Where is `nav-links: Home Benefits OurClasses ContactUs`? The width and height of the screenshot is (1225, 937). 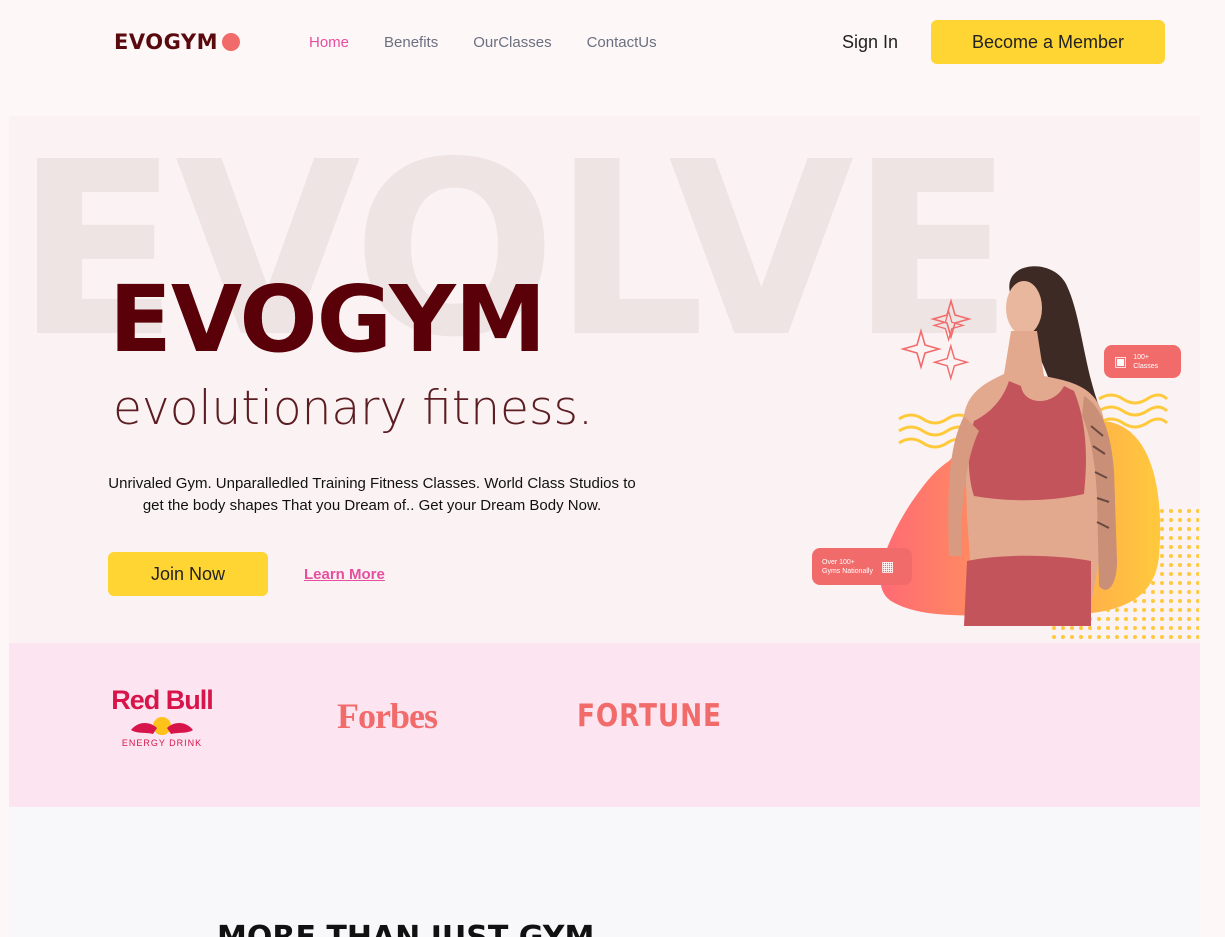
nav-links: Home Benefits OurClasses ContactUs is located at coordinates (500, 42).